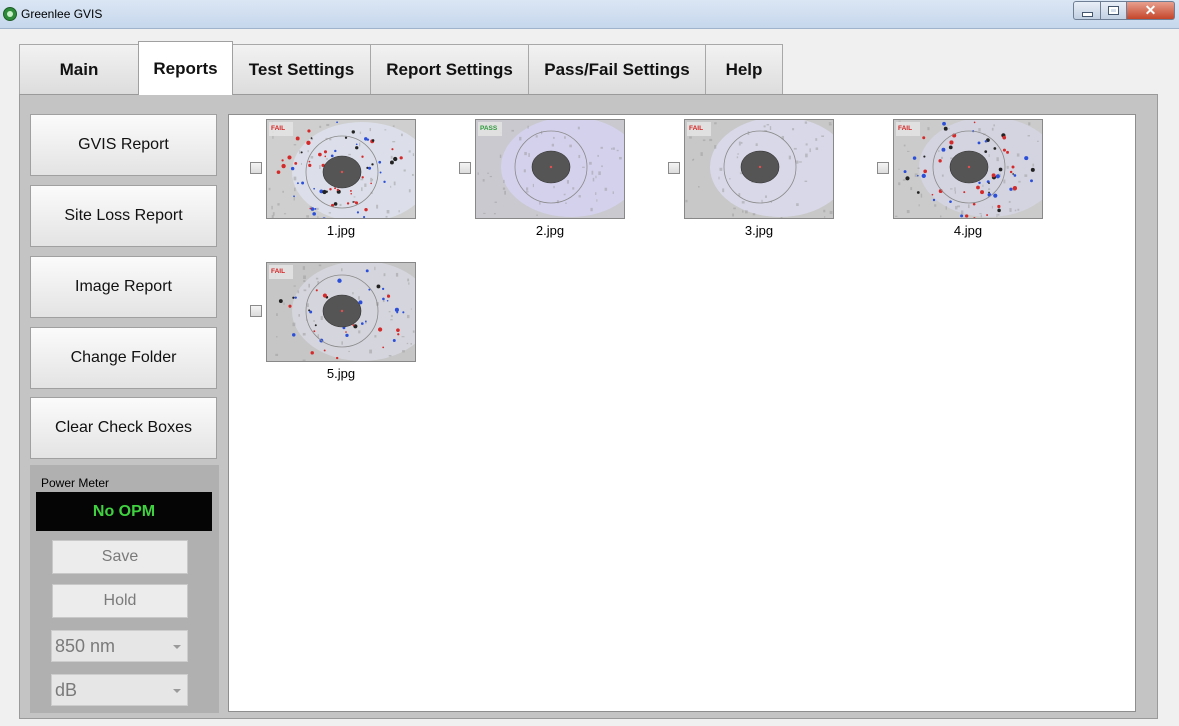 This screenshot has height=726, width=1179. I want to click on image-filename: 3.jpg, so click(759, 230).